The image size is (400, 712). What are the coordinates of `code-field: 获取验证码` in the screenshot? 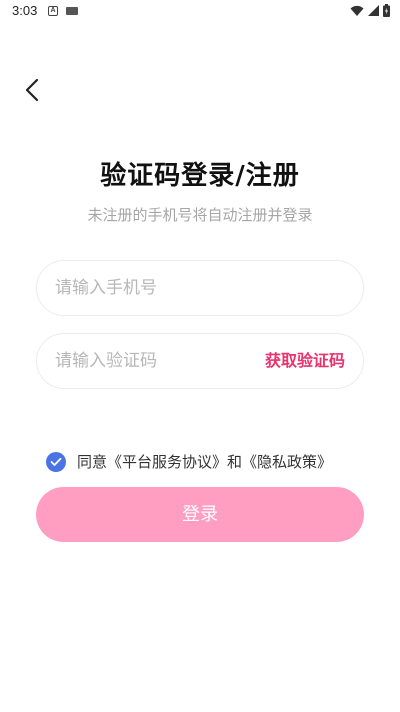 It's located at (200, 361).